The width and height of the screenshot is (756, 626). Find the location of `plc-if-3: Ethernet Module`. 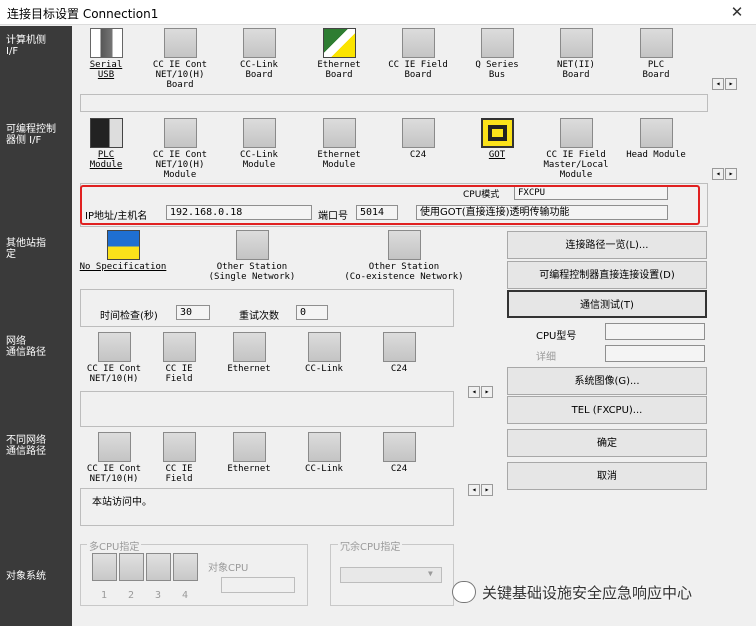

plc-if-3: Ethernet Module is located at coordinates (339, 144).